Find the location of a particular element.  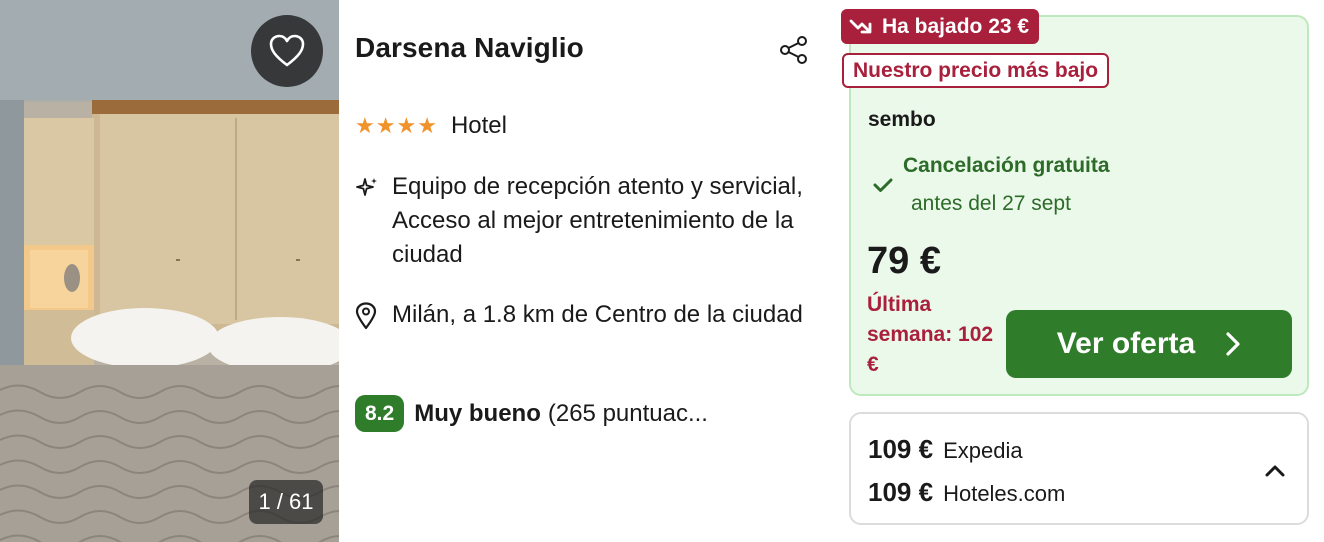

hotel-name: Darsena Naviglio is located at coordinates (469, 48).